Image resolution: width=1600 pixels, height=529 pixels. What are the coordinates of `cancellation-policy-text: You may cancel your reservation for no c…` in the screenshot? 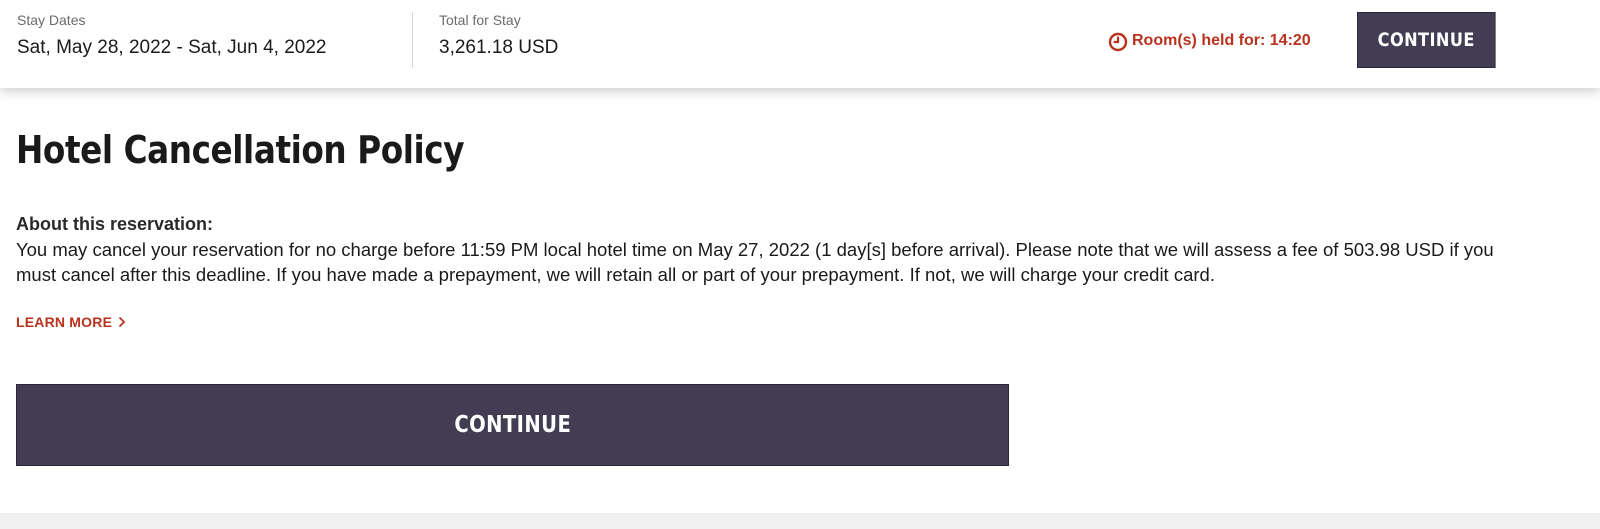 It's located at (755, 262).